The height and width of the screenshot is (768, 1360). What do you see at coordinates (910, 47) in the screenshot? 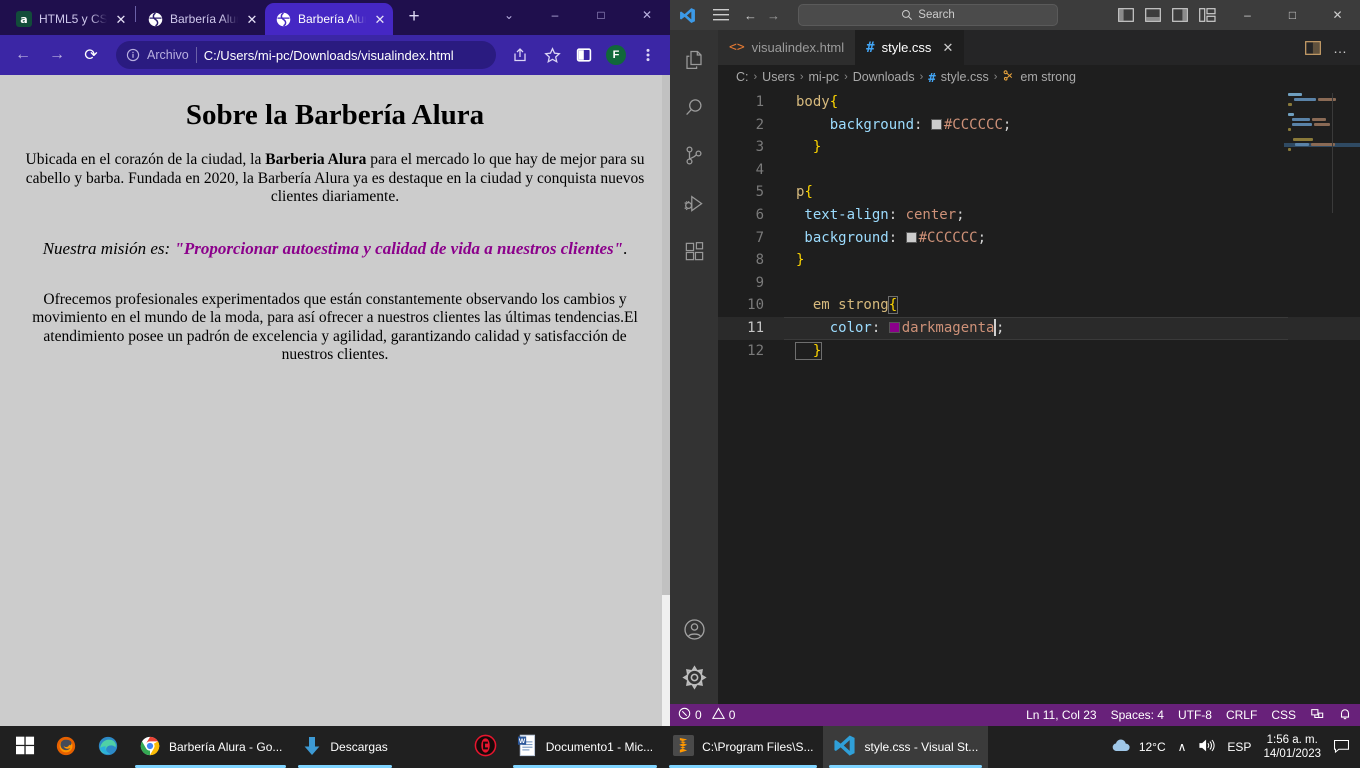
I see `editor-tab-style-css: # style.css ✕` at bounding box center [910, 47].